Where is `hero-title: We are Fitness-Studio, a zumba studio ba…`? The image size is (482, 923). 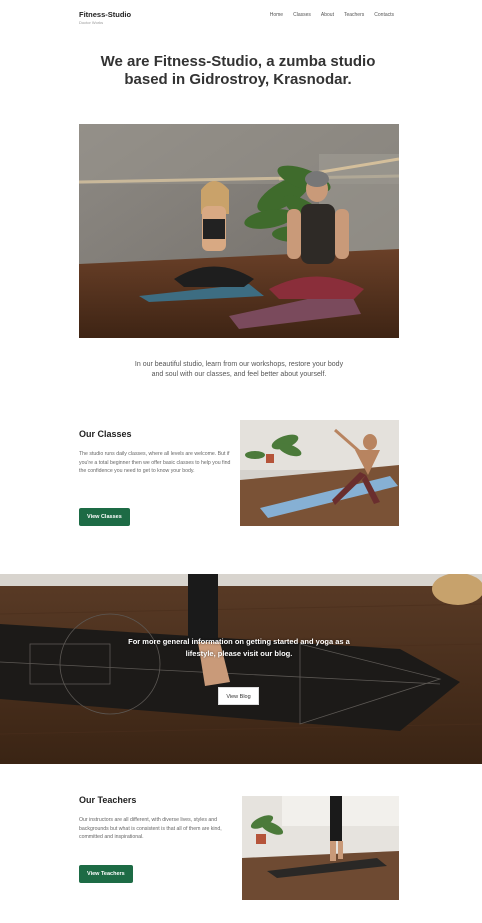 hero-title: We are Fitness-Studio, a zumba studio ba… is located at coordinates (238, 70).